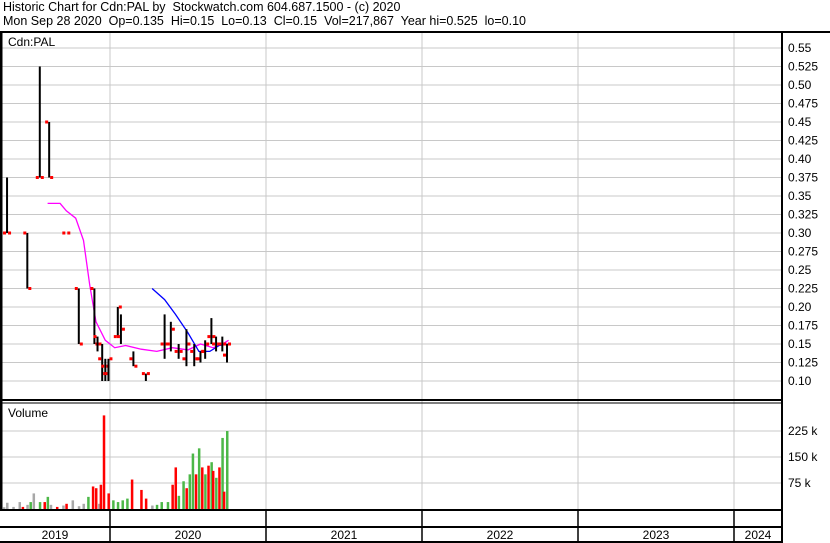 Image resolution: width=830 pixels, height=543 pixels. Describe the element at coordinates (803, 326) in the screenshot. I see `price-tick-label: 0.175` at that location.